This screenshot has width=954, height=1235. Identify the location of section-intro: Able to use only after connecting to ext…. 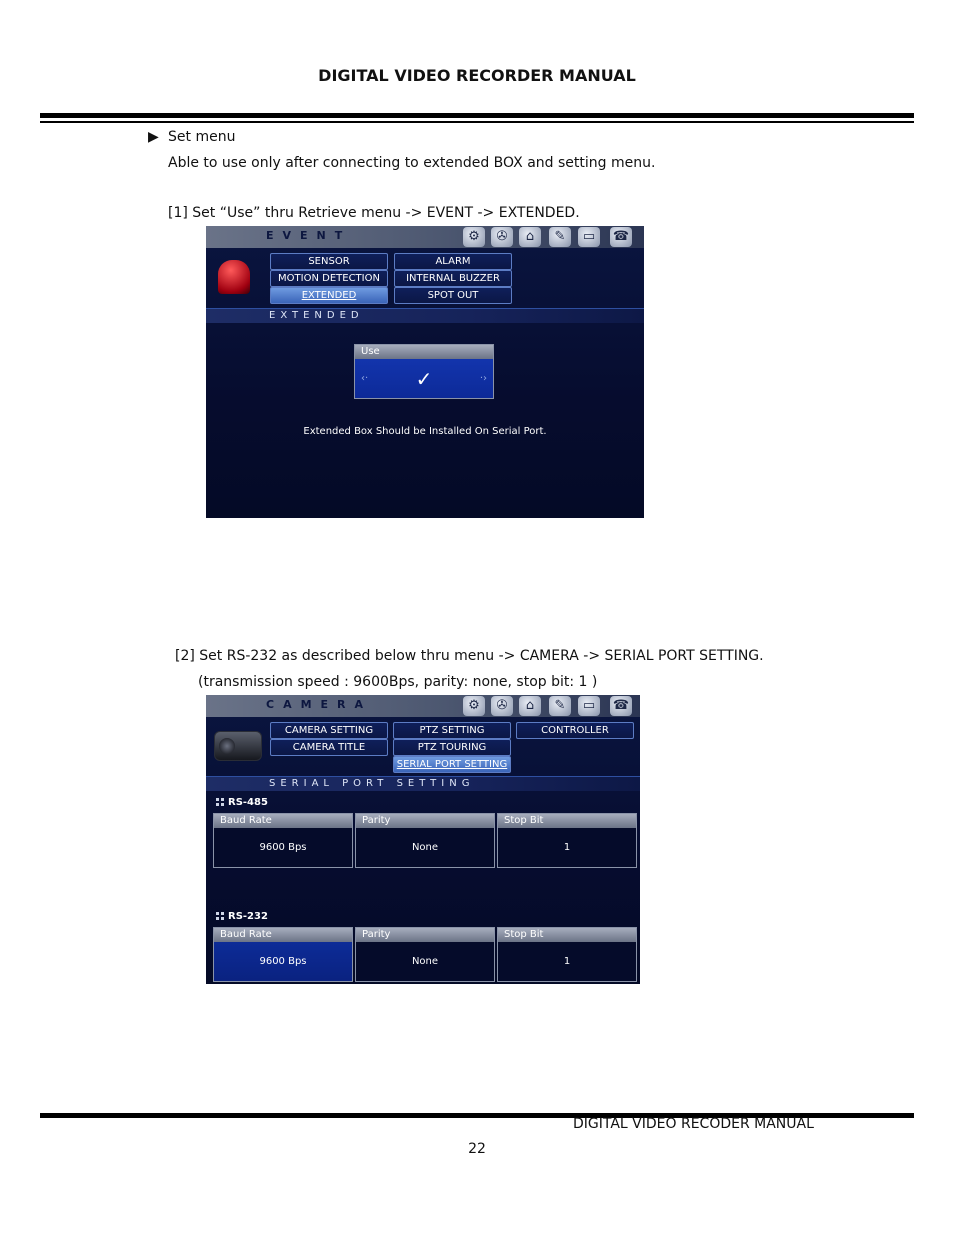
(412, 163).